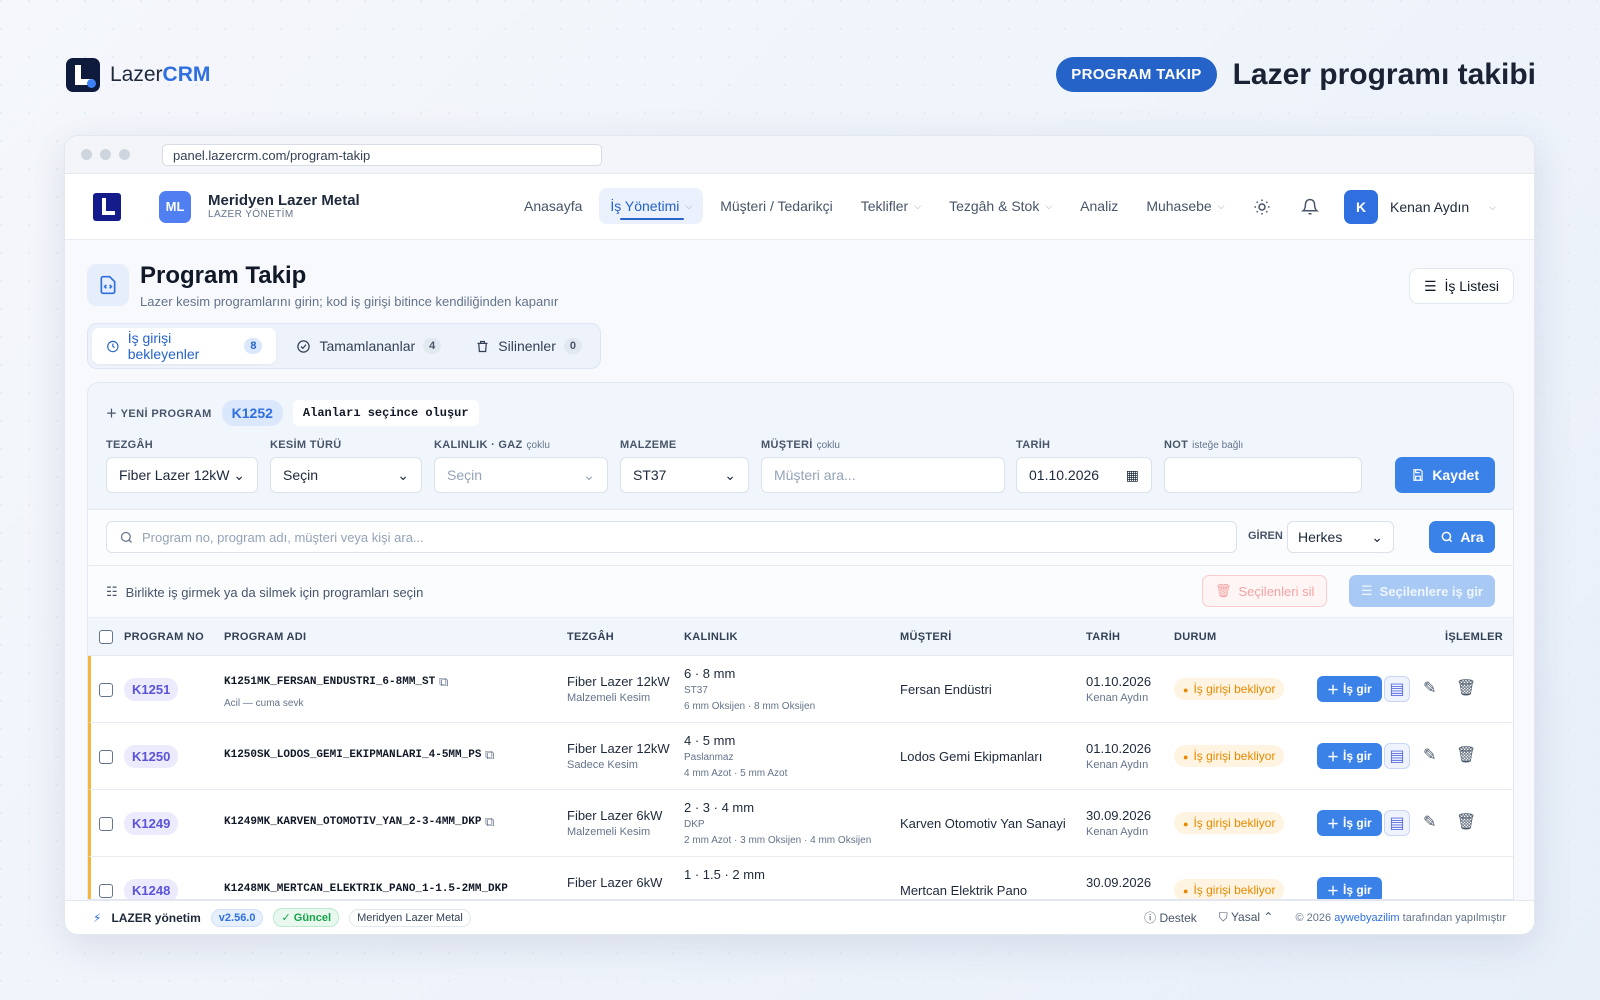 Image resolution: width=1600 pixels, height=1000 pixels. I want to click on giren-select: Herkes ⌄, so click(1340, 537).